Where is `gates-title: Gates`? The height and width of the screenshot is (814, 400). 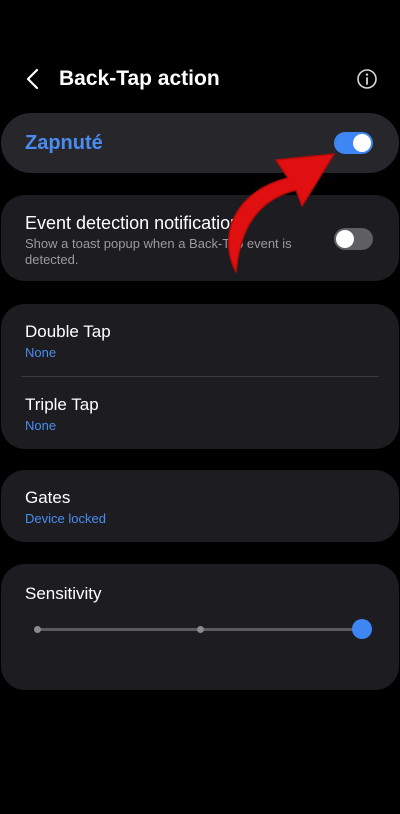 gates-title: Gates is located at coordinates (48, 497).